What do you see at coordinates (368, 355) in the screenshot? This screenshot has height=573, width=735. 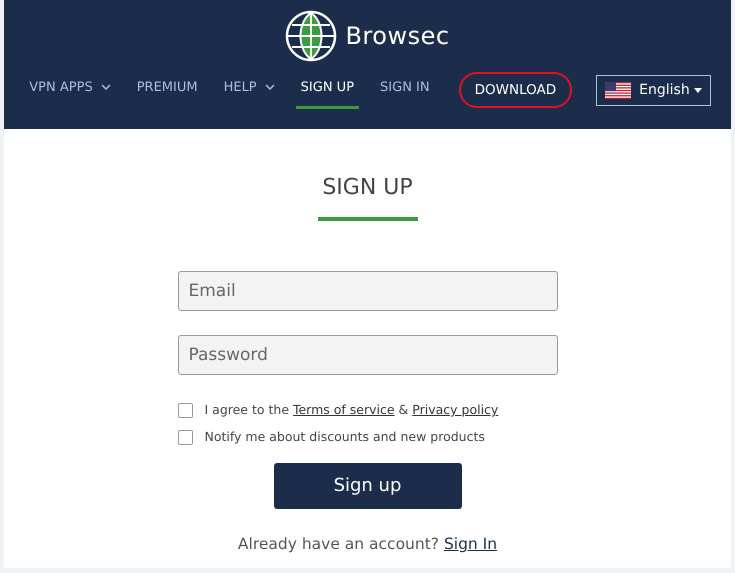 I see `password-field: Password` at bounding box center [368, 355].